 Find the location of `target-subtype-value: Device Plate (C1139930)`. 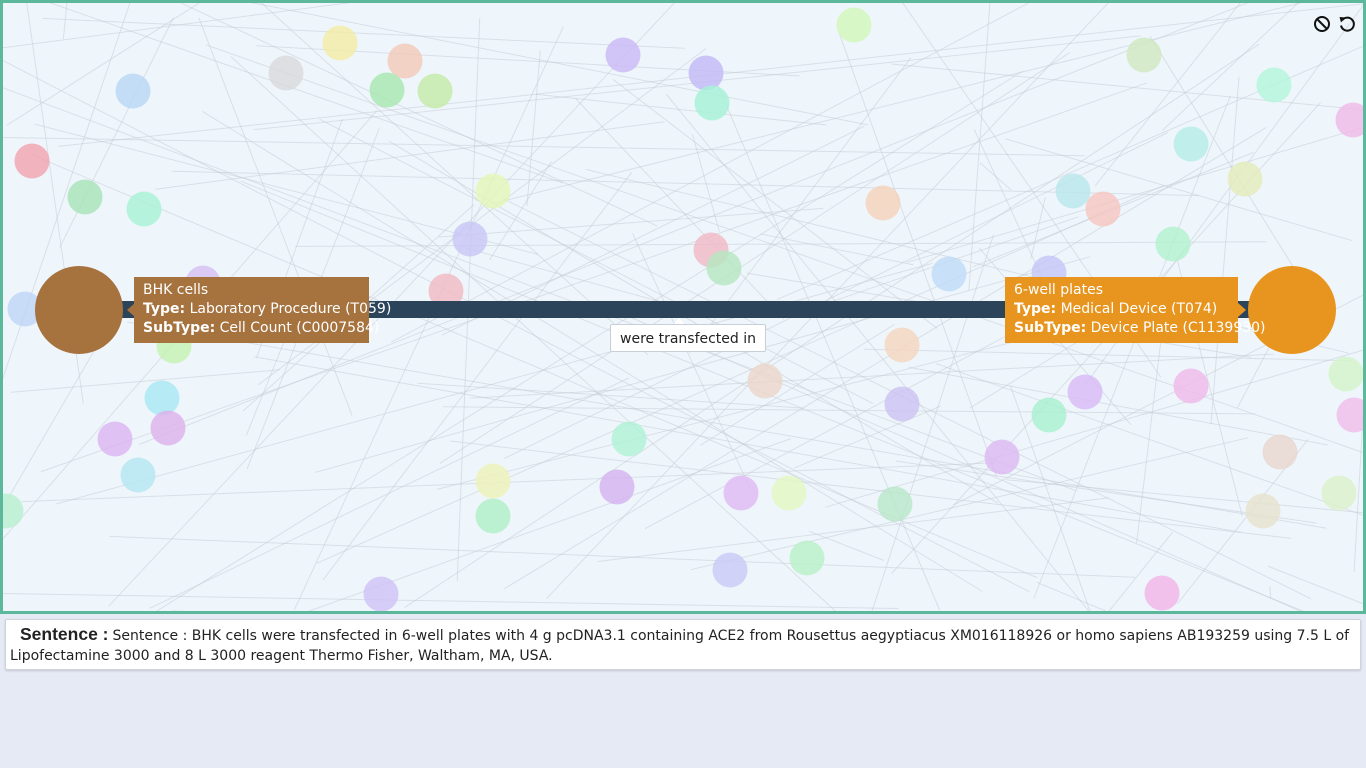

target-subtype-value: Device Plate (C1139930) is located at coordinates (1178, 328).